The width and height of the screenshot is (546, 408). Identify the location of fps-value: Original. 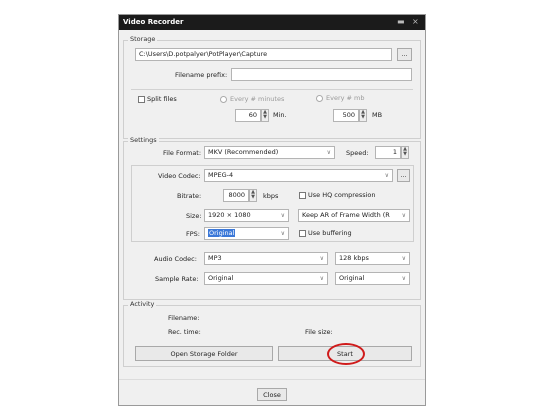
(222, 233).